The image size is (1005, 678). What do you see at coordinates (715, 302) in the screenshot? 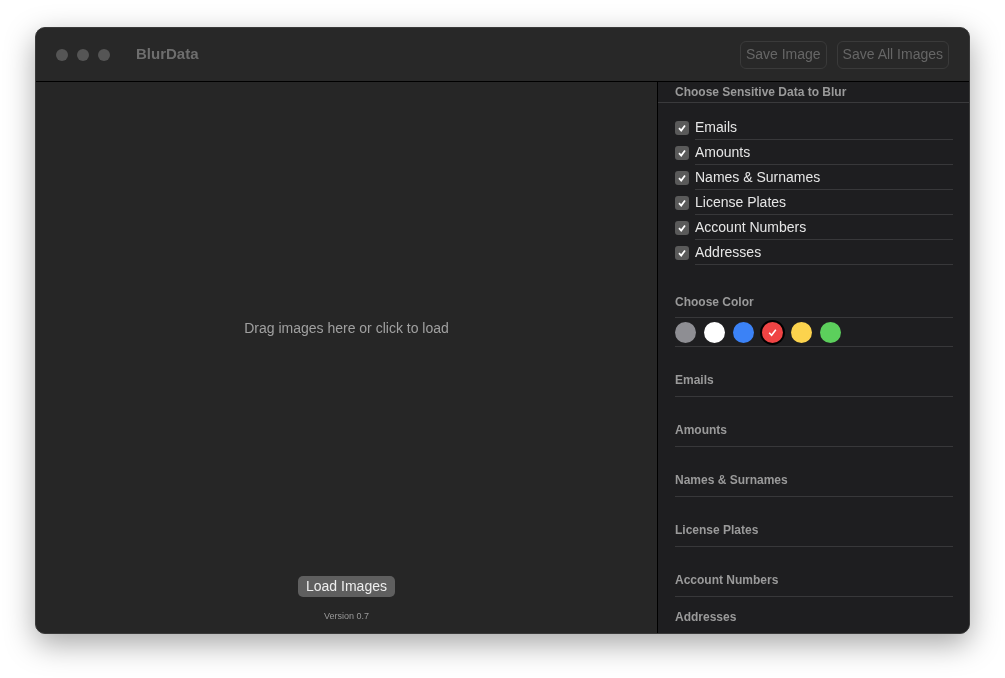
I see `section-heading: Choose Color` at bounding box center [715, 302].